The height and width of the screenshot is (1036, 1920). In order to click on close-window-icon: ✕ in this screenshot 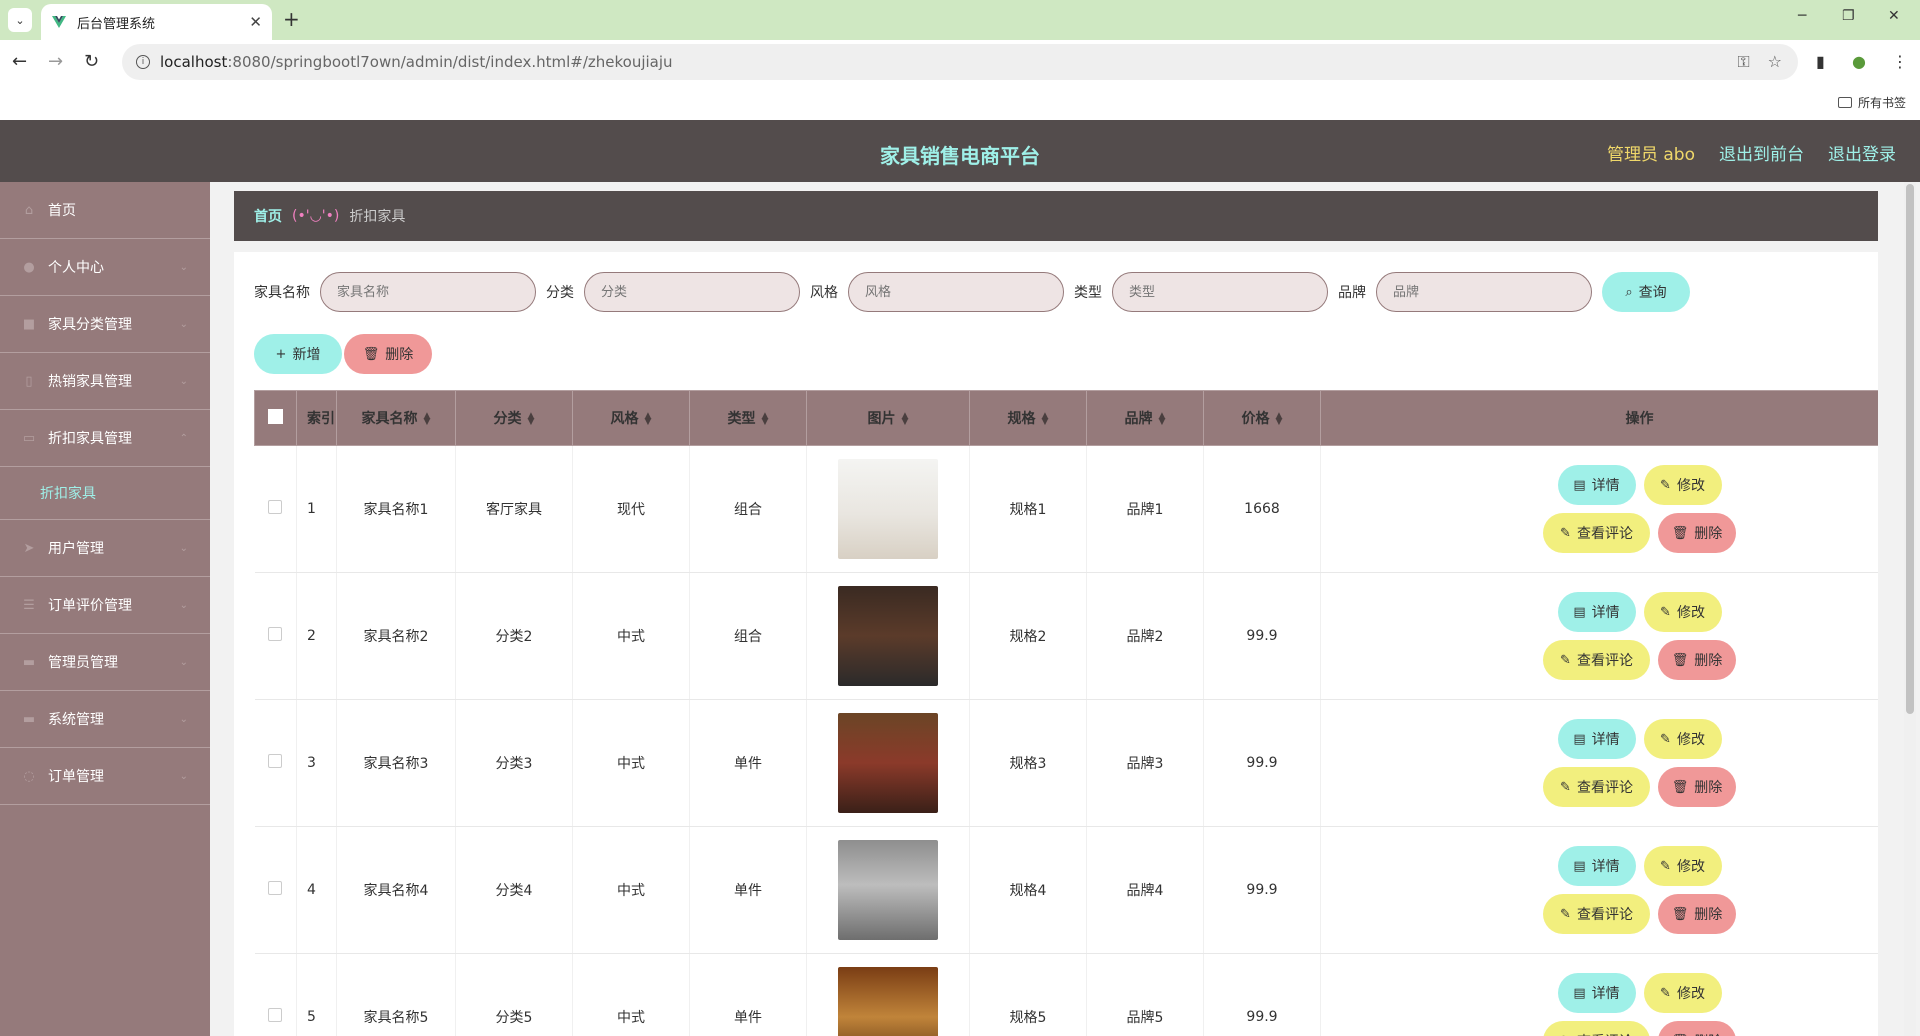, I will do `click(1894, 16)`.